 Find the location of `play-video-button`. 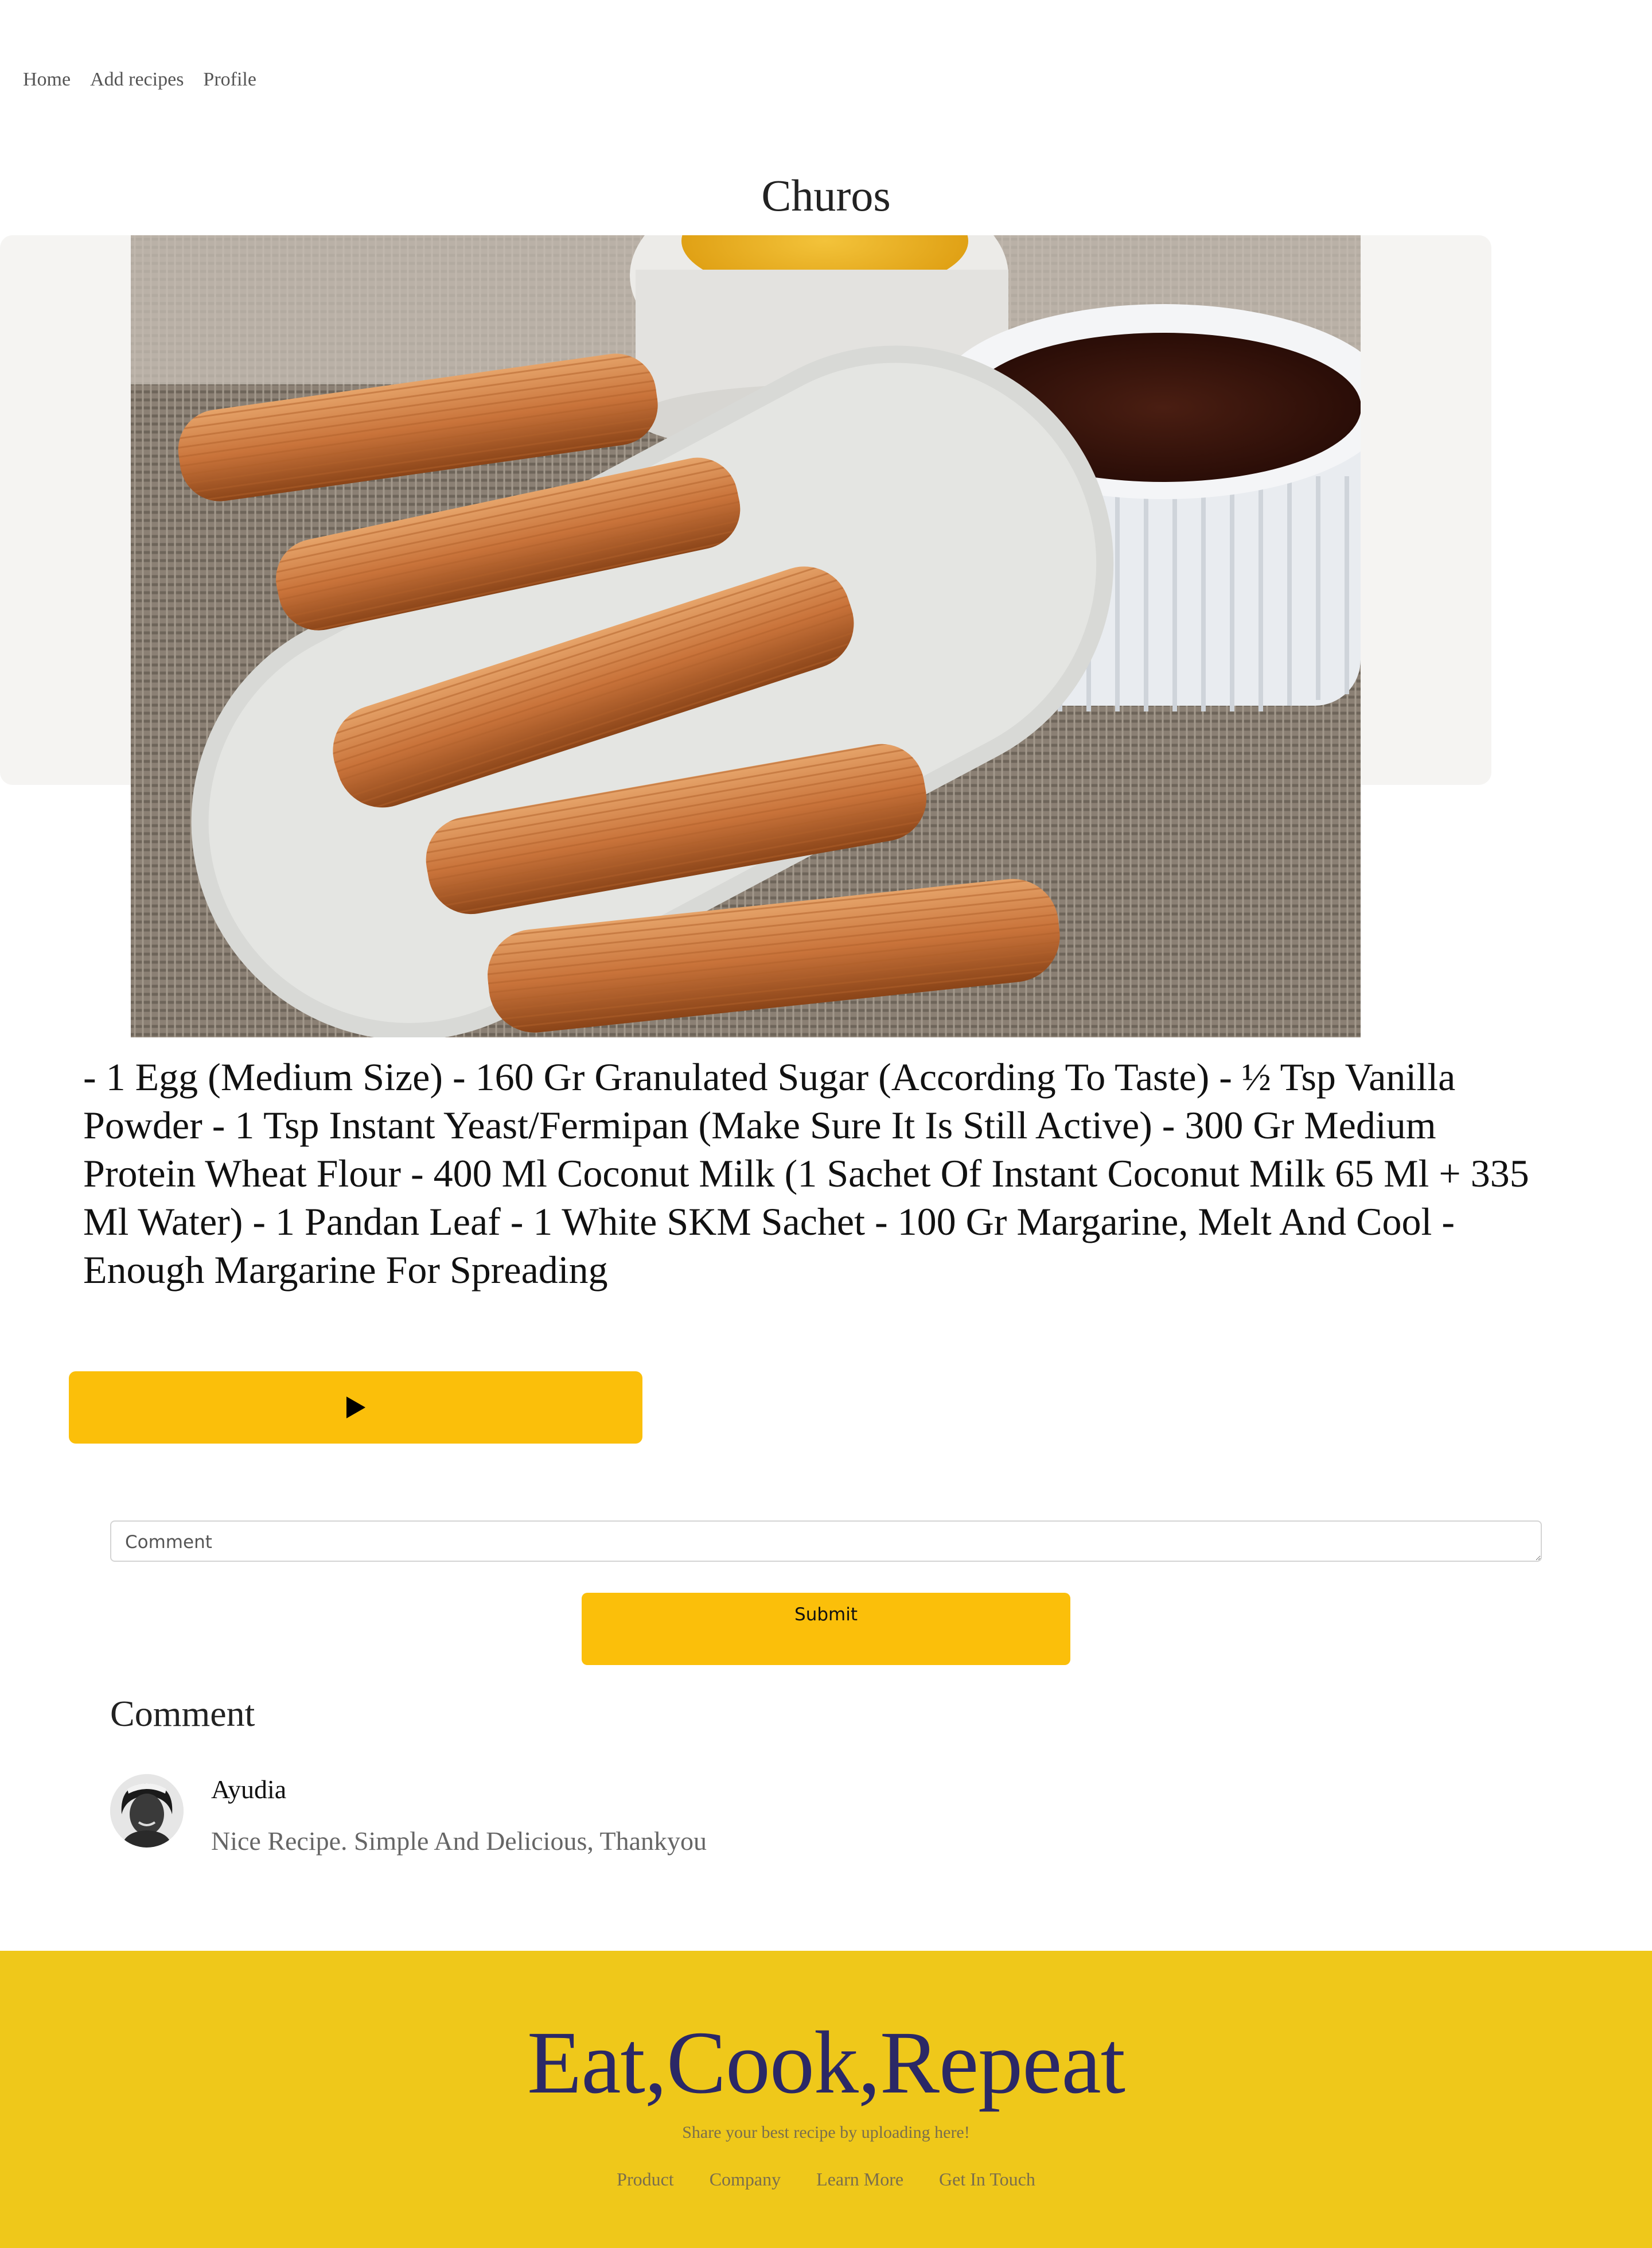

play-video-button is located at coordinates (355, 1407).